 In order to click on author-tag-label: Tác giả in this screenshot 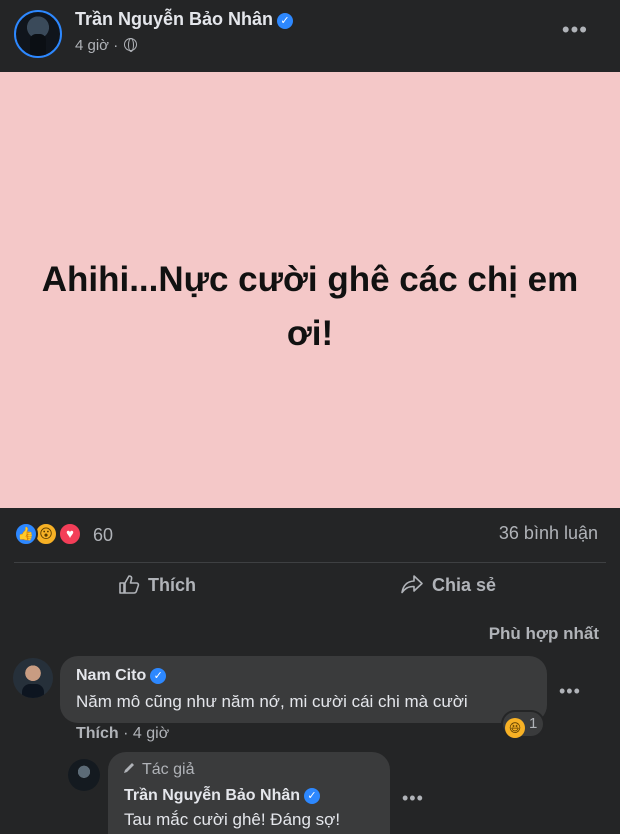, I will do `click(168, 769)`.